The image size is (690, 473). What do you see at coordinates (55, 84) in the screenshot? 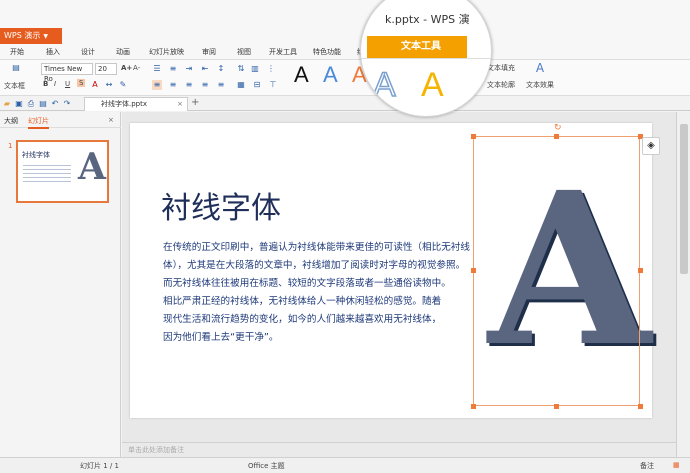
I see `italic-button: I` at bounding box center [55, 84].